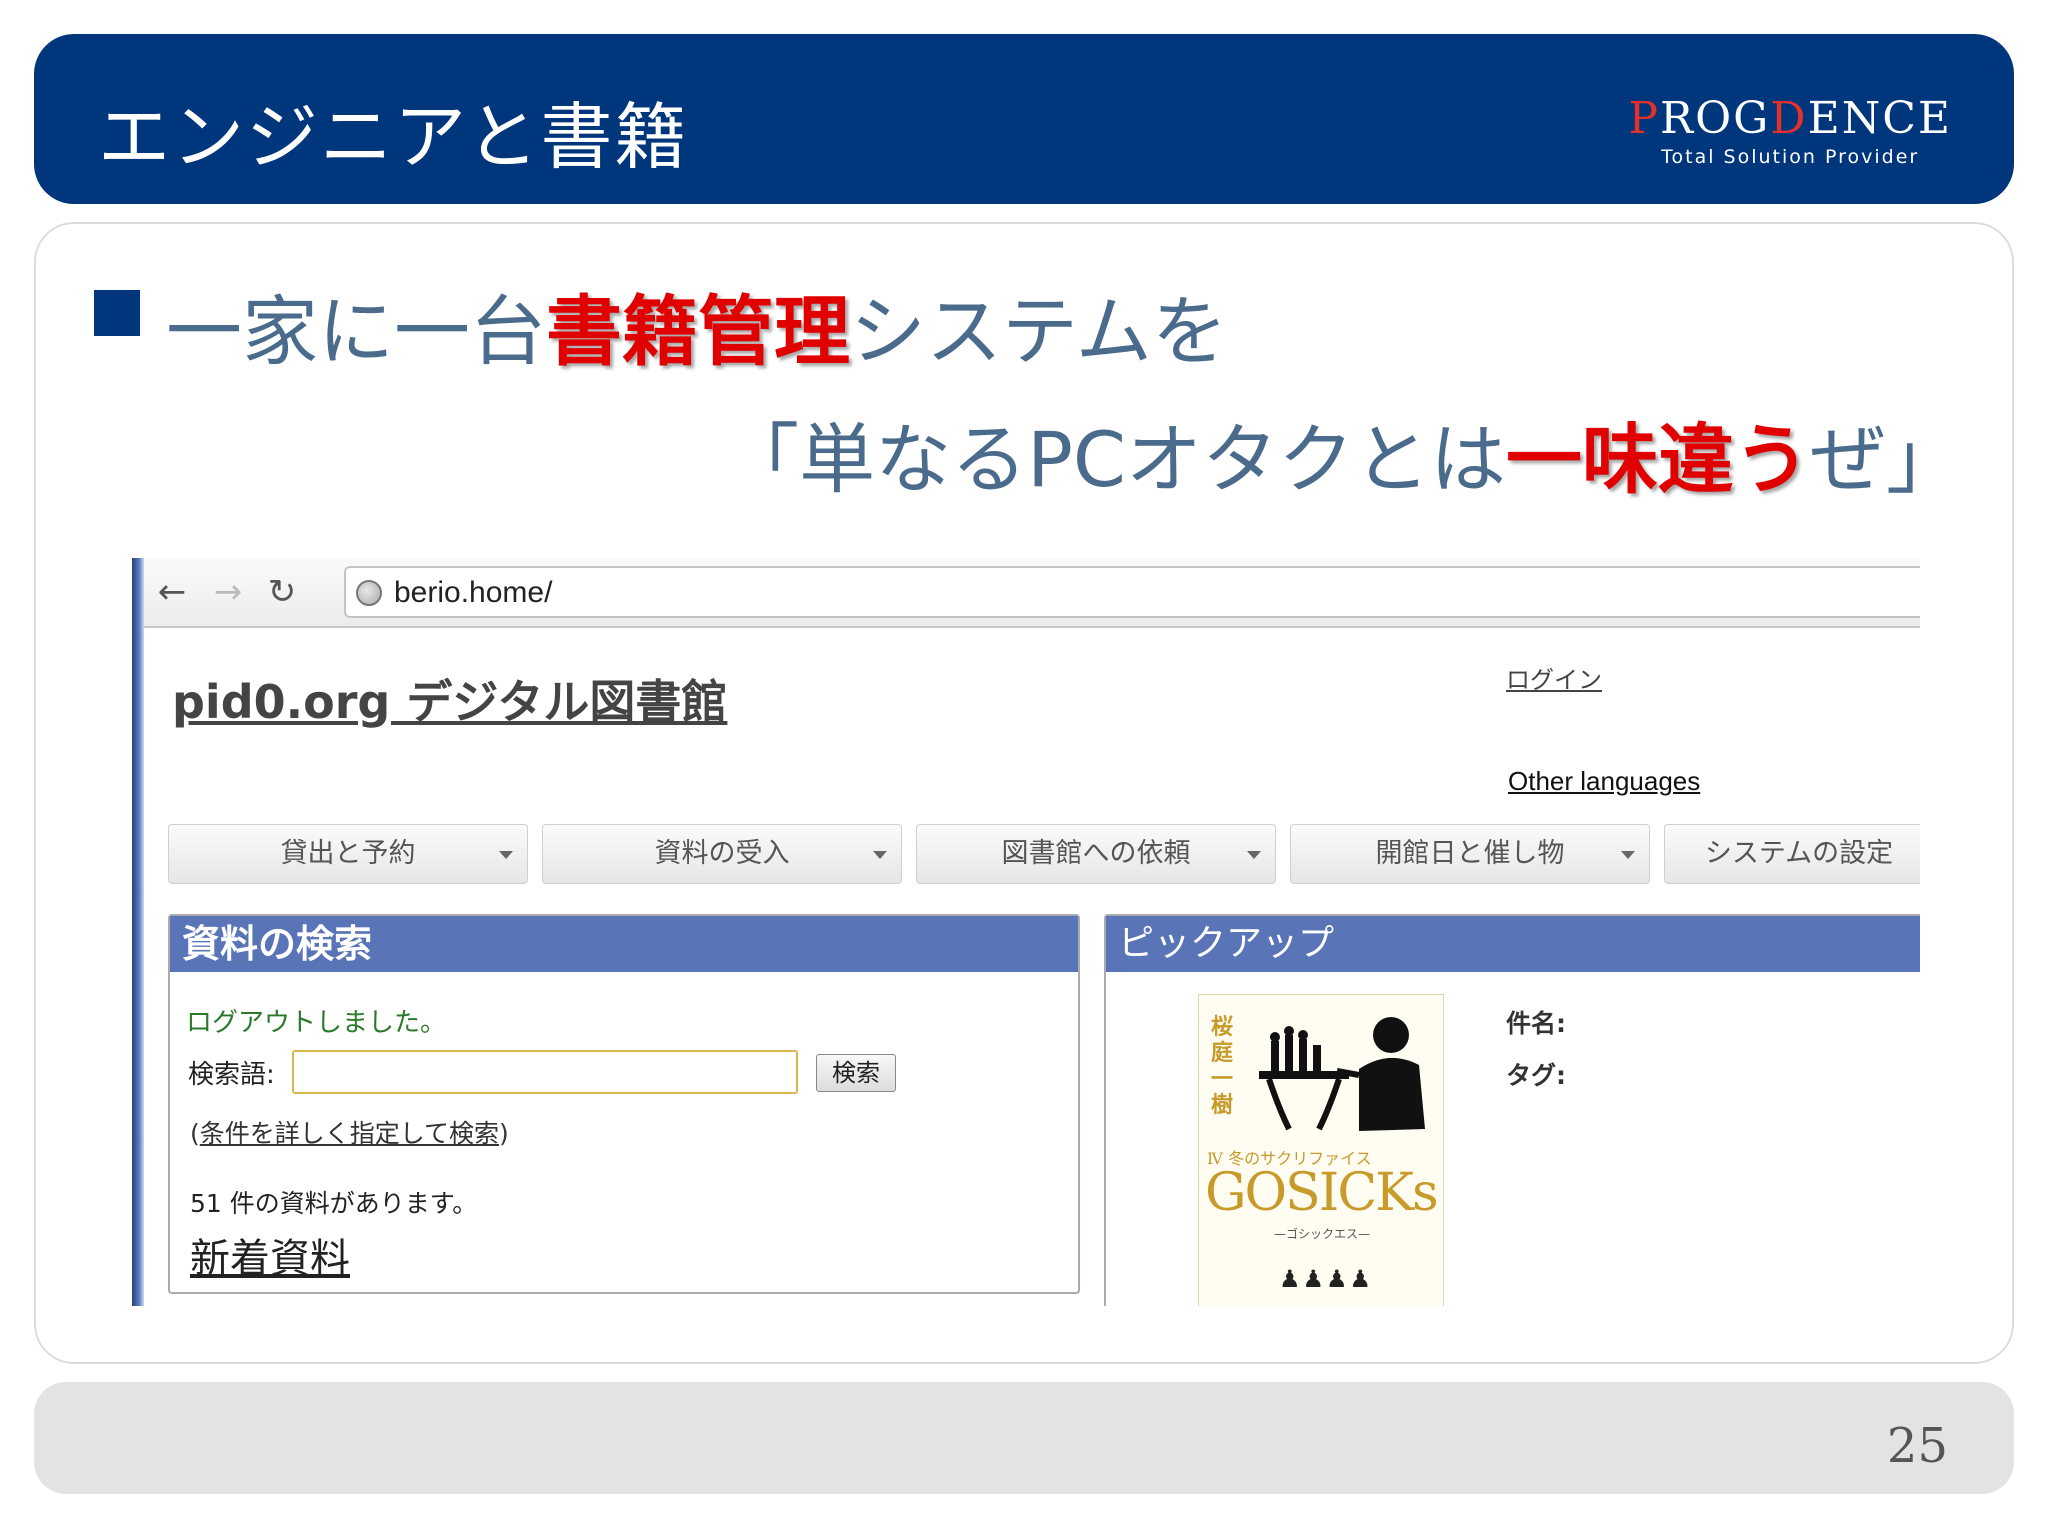 The height and width of the screenshot is (1536, 2048). What do you see at coordinates (117, 313) in the screenshot?
I see `bullet-square-icon` at bounding box center [117, 313].